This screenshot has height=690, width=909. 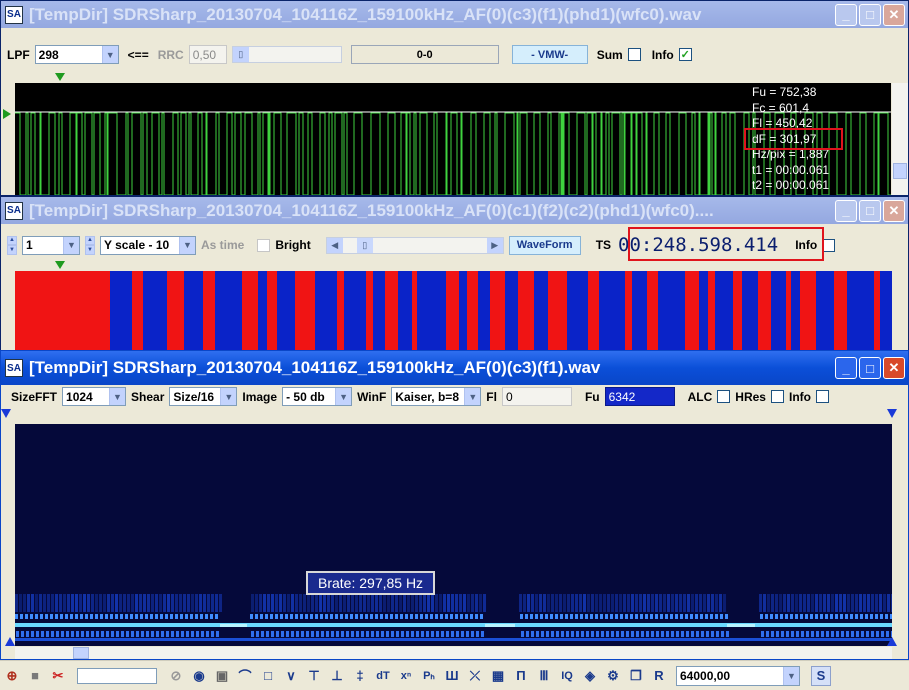 What do you see at coordinates (207, 54) in the screenshot?
I see `rrc-field: 0,50` at bounding box center [207, 54].